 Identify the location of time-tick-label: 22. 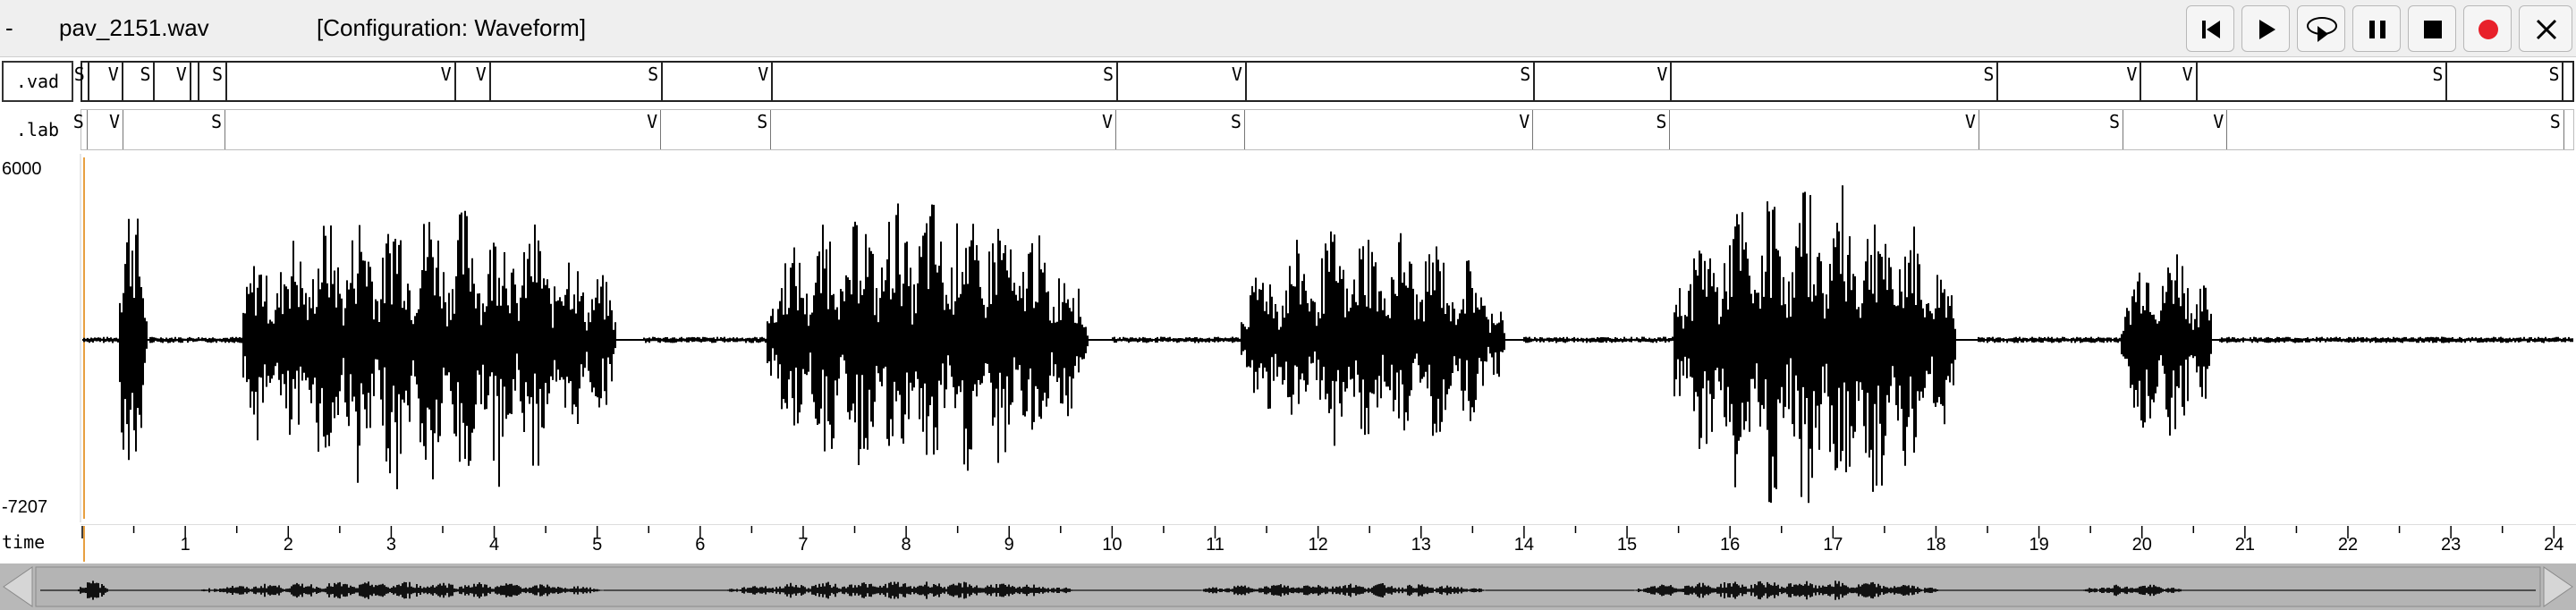
(2348, 545).